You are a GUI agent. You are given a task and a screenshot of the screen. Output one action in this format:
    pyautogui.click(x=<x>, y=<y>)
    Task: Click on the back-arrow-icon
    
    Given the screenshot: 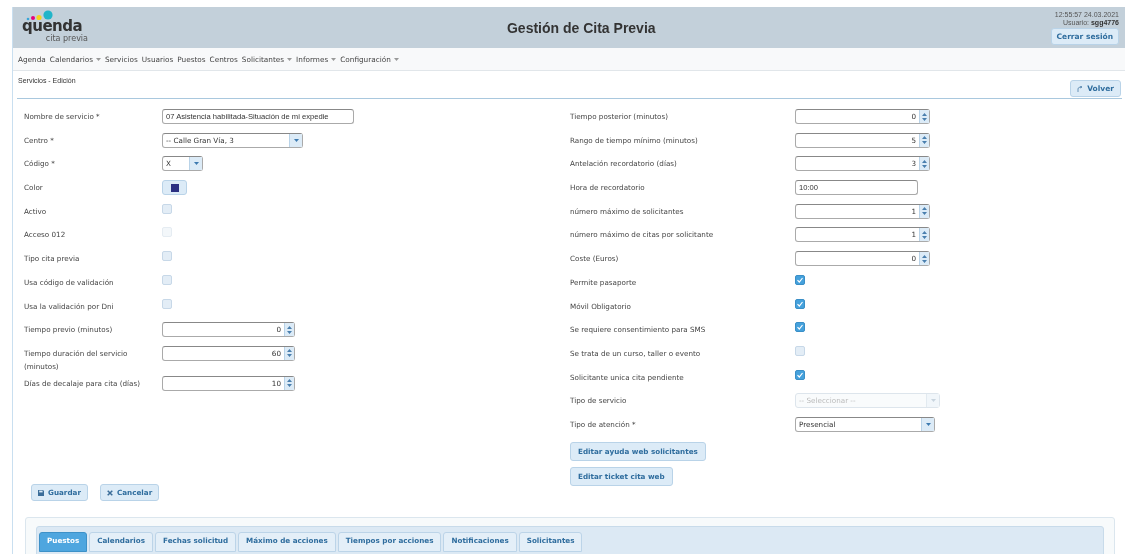 What is the action you would take?
    pyautogui.click(x=1080, y=88)
    